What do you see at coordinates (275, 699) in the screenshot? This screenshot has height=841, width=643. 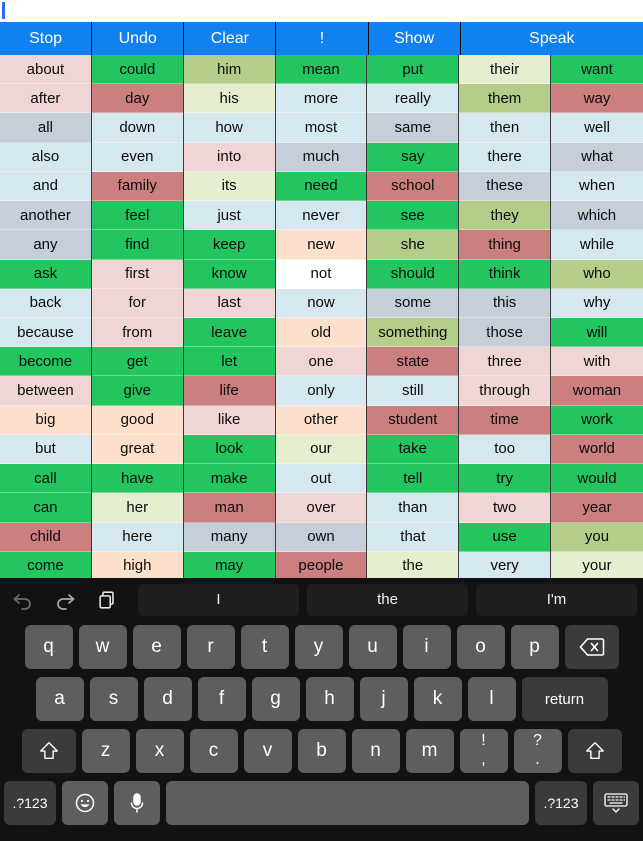 I see `key-g: g` at bounding box center [275, 699].